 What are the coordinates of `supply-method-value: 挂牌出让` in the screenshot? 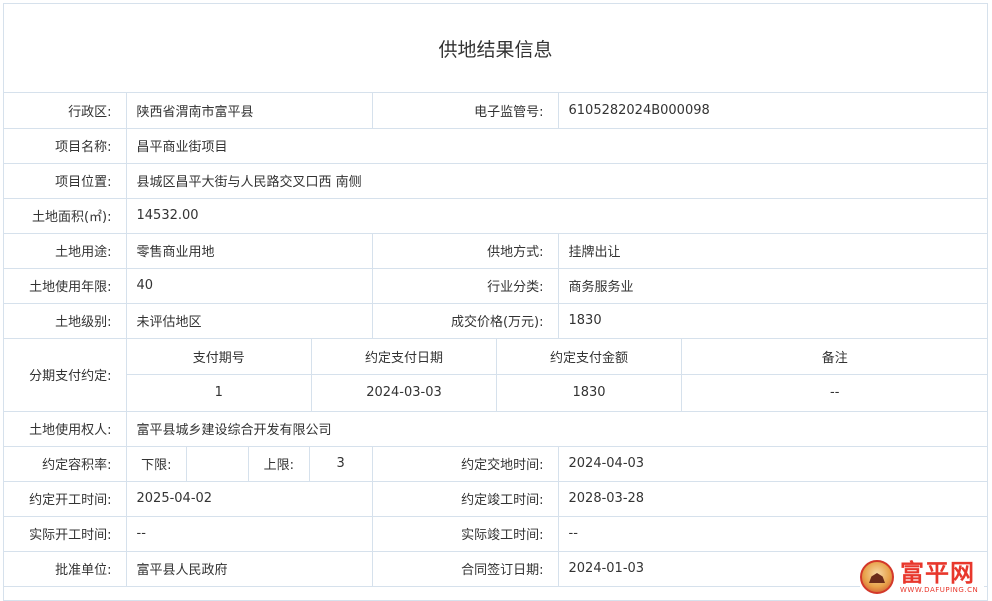 It's located at (772, 250).